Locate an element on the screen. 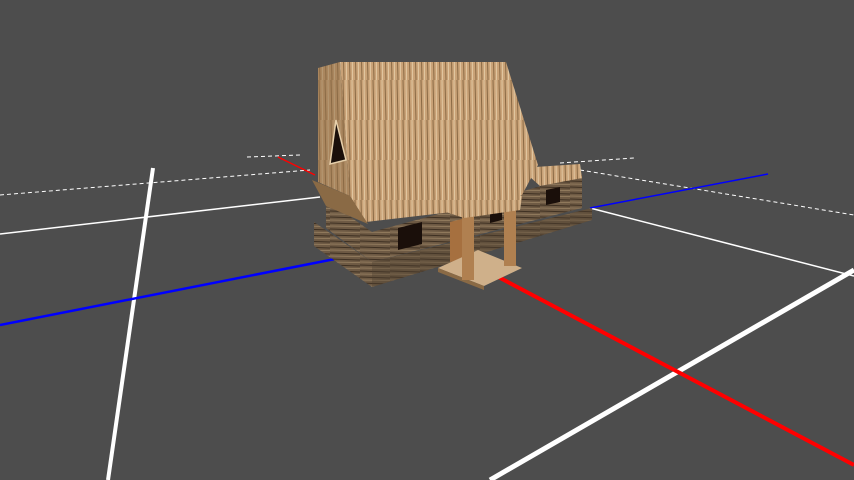 Image resolution: width=854 pixels, height=480 pixels. door is located at coordinates (456, 240).